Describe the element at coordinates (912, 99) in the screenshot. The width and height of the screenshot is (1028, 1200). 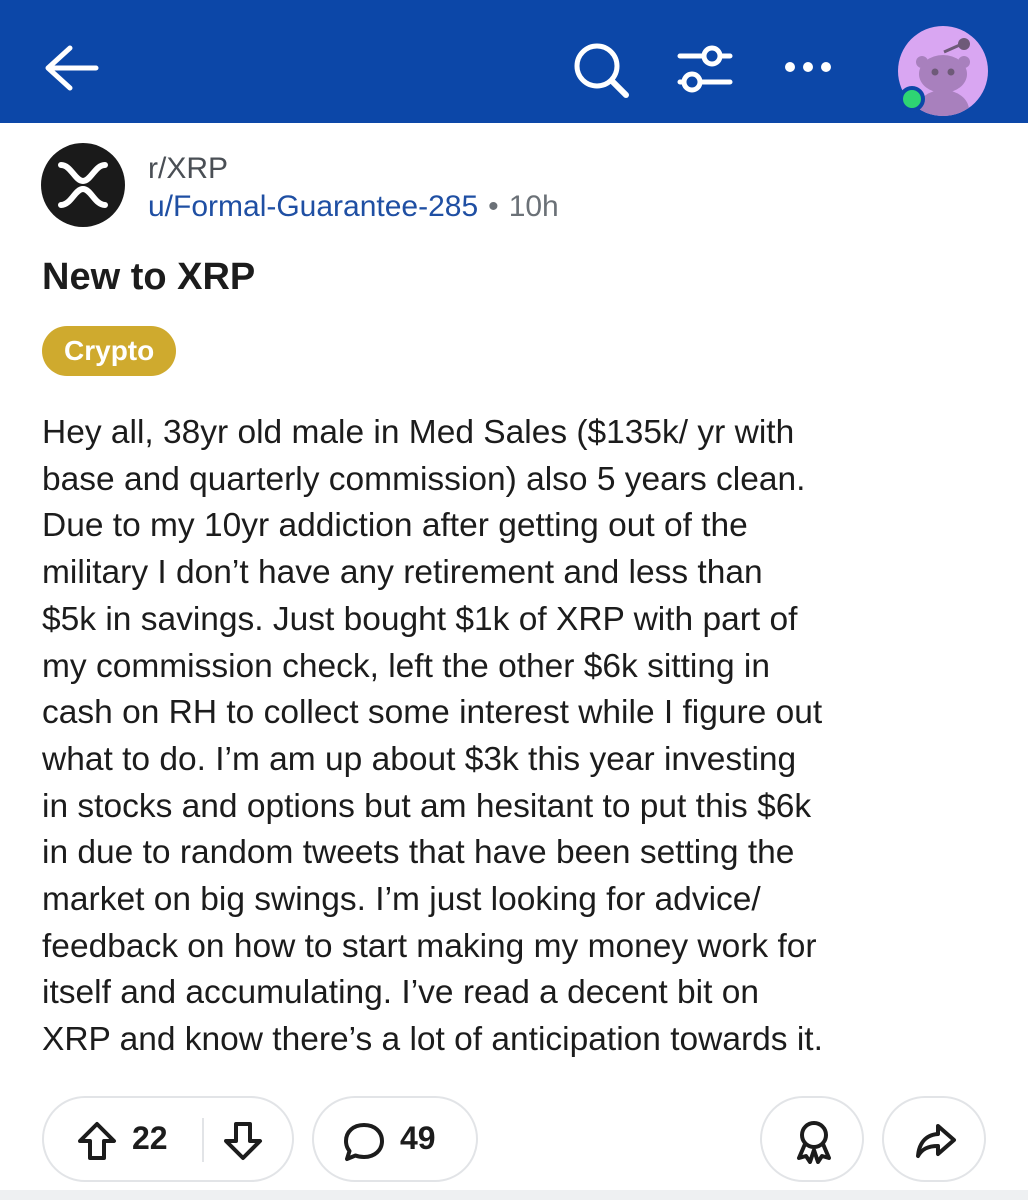
I see `online-status-indicator` at that location.